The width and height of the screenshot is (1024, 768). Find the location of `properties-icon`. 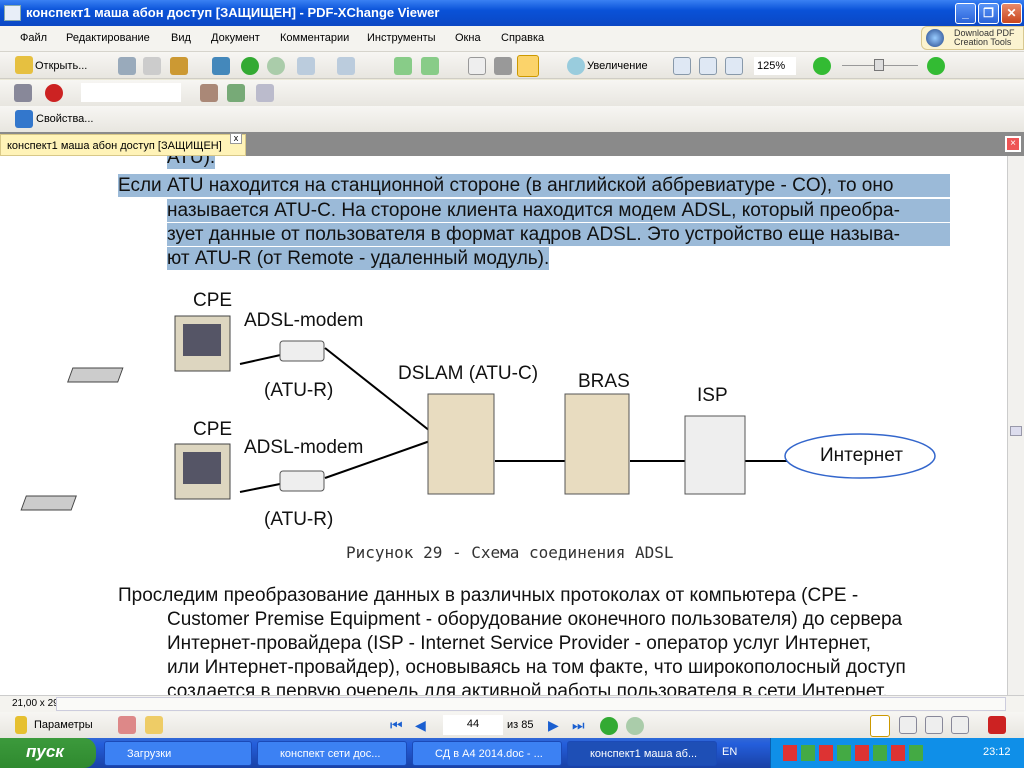

properties-icon is located at coordinates (24, 119).